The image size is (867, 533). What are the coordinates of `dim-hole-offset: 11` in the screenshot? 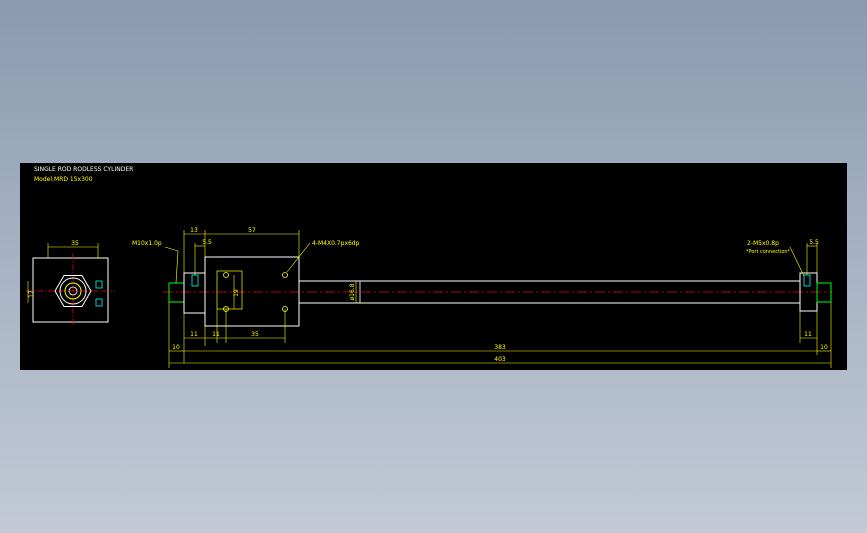 It's located at (216, 334).